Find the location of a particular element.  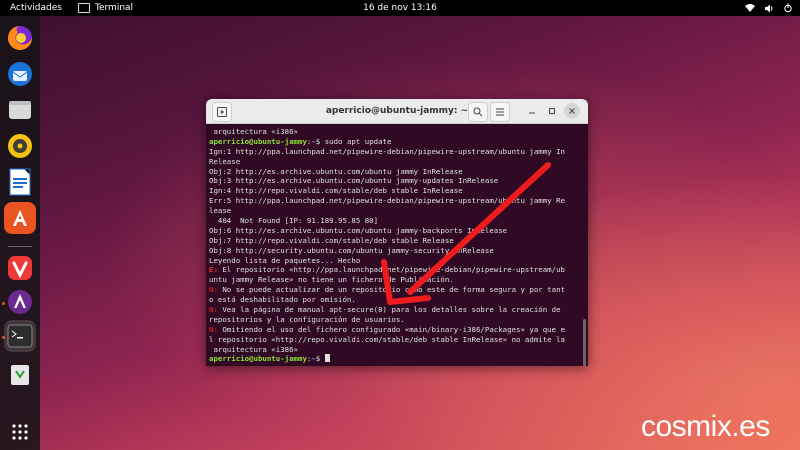

watermark-brand: cosmix.es is located at coordinates (705, 426).